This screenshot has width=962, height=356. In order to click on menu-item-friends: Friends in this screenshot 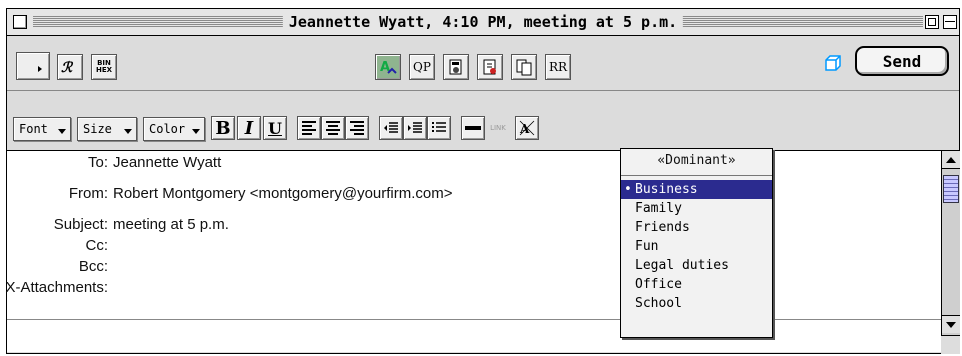, I will do `click(696, 227)`.